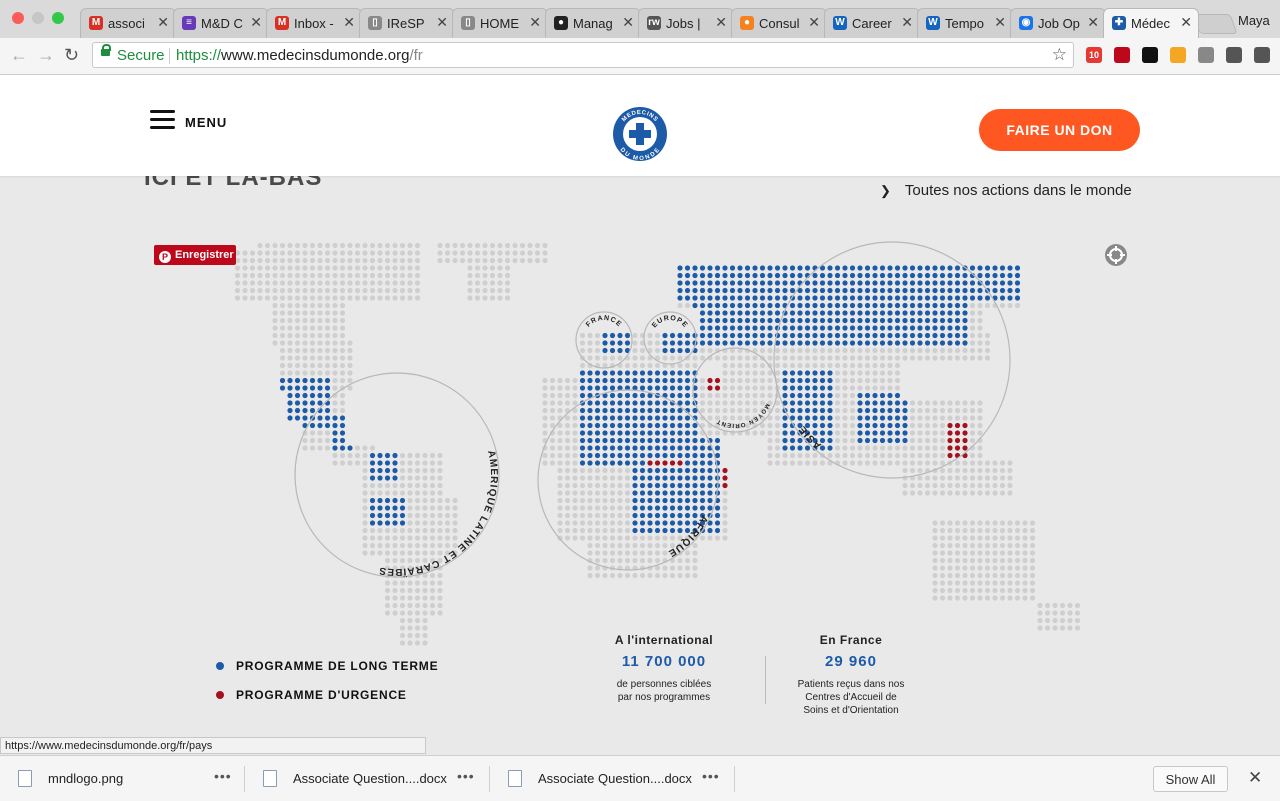 The width and height of the screenshot is (1280, 801). Describe the element at coordinates (779, 23) in the screenshot. I see `browser-tab: ● Consul ✕` at that location.